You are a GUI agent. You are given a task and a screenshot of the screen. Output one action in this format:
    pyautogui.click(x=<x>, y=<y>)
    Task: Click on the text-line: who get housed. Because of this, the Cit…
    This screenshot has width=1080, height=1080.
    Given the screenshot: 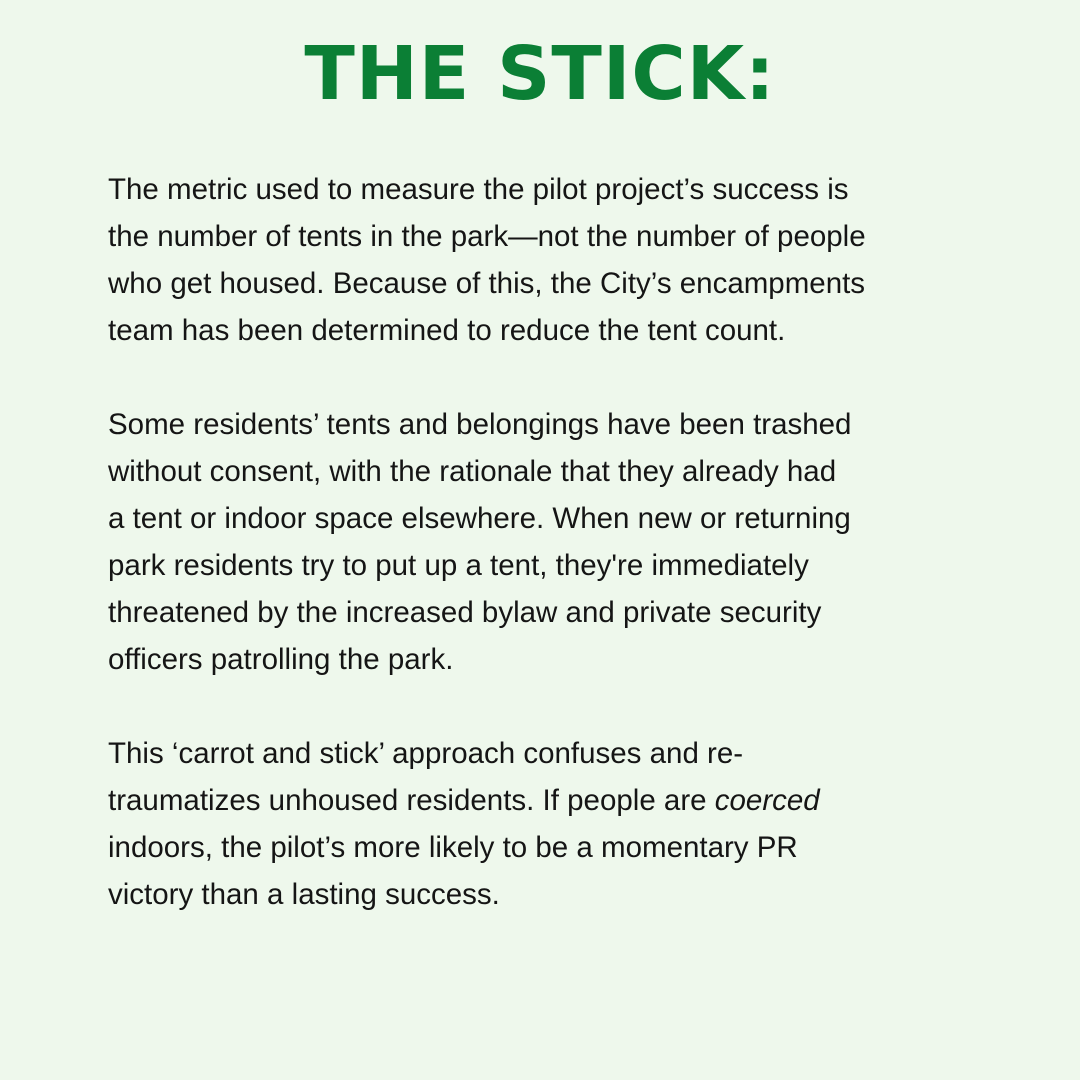 What is the action you would take?
    pyautogui.click(x=487, y=283)
    